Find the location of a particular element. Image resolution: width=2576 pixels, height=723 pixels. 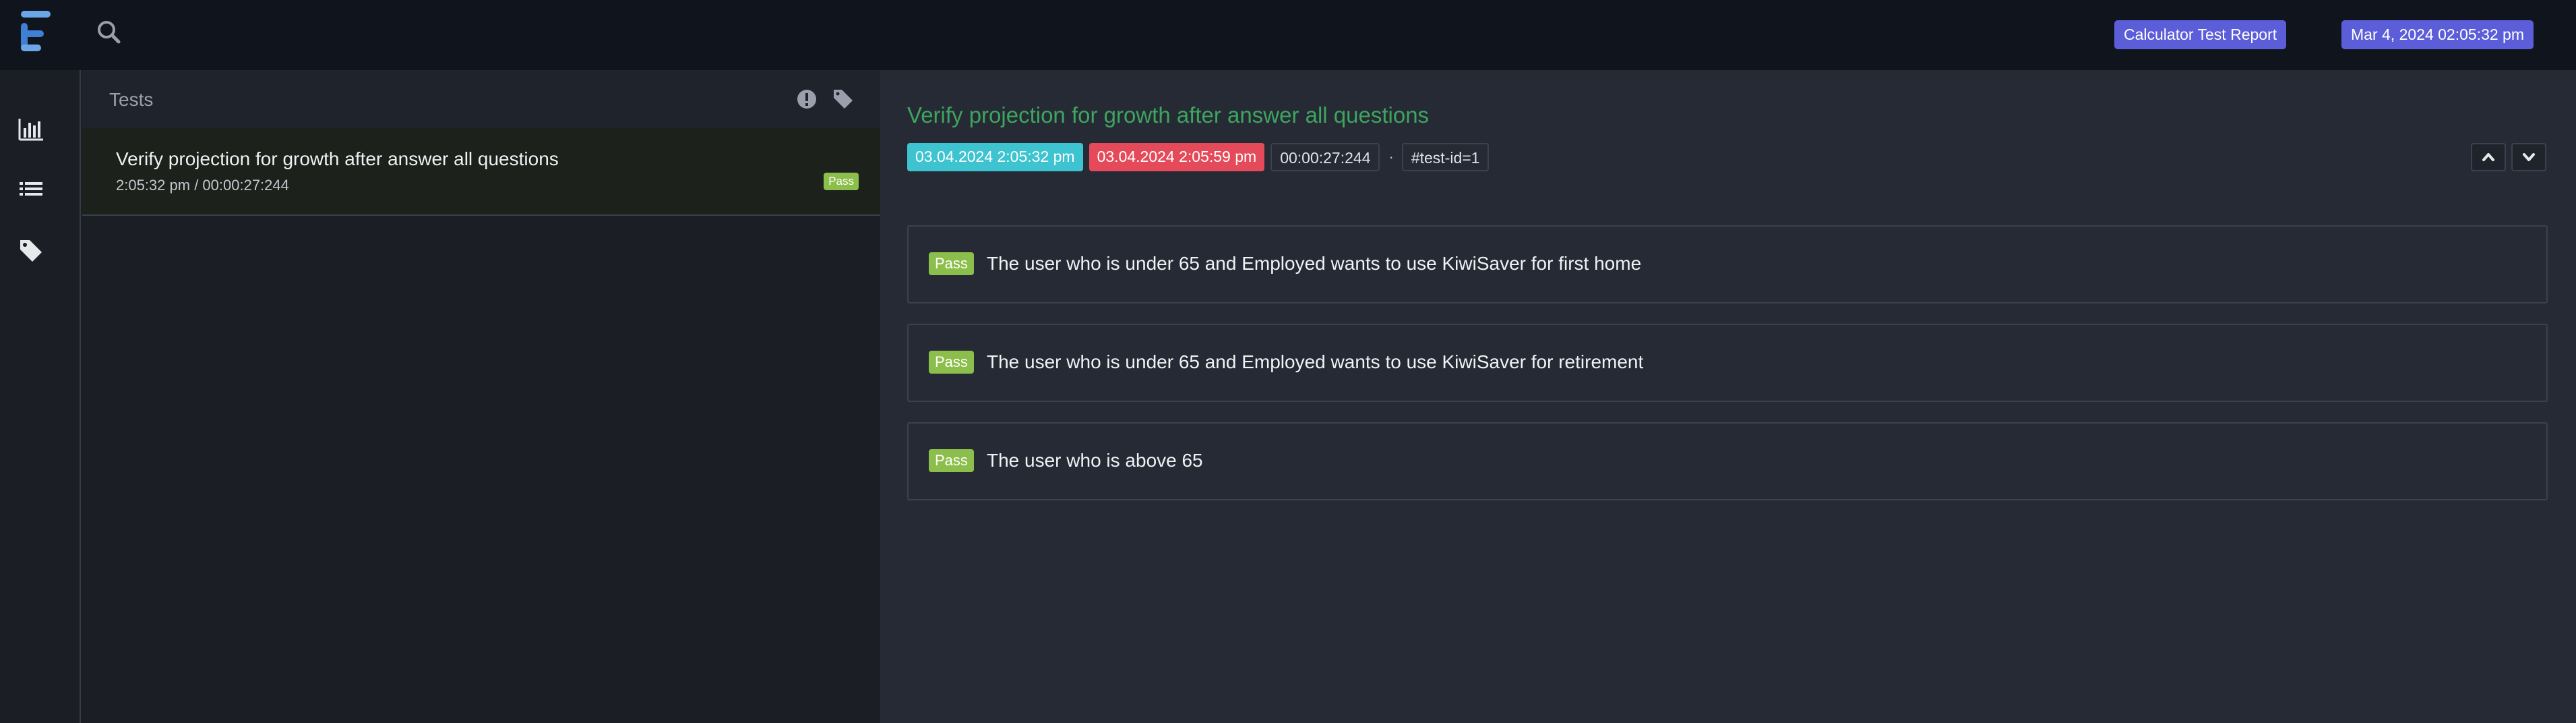

end-time-chip: 03.04.2024 2:05:59 pm is located at coordinates (1177, 157).